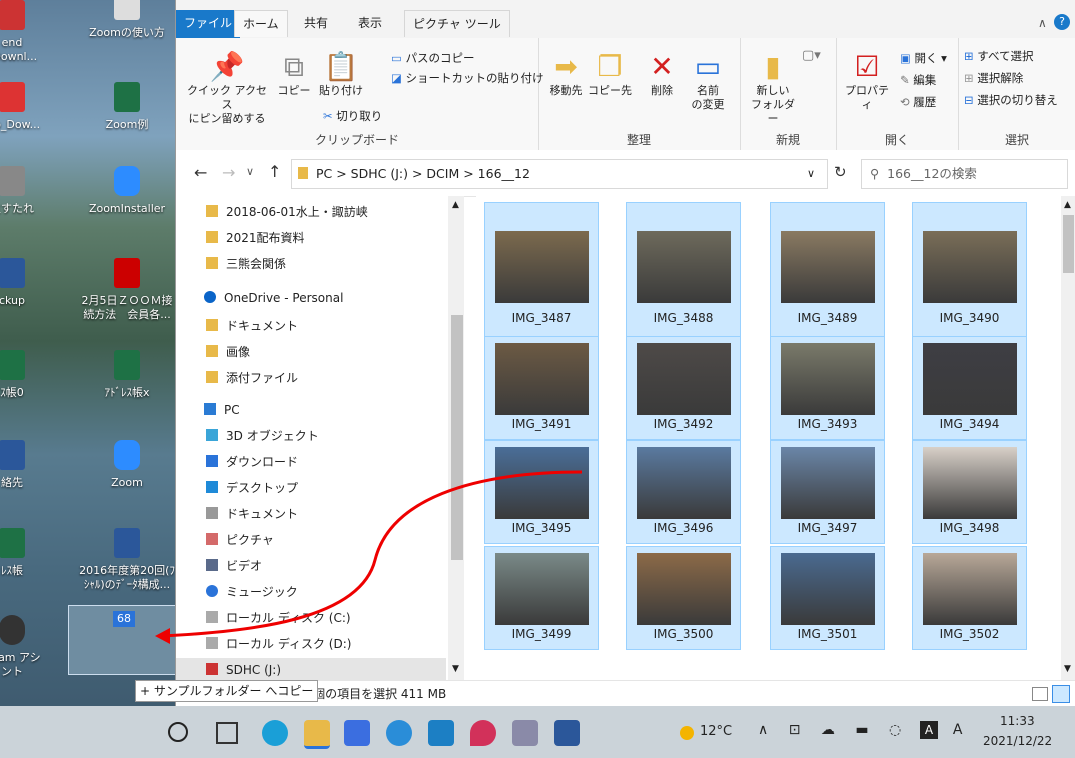 Image resolution: width=1075 pixels, height=758 pixels. What do you see at coordinates (687, 733) in the screenshot?
I see `weather-icon` at bounding box center [687, 733].